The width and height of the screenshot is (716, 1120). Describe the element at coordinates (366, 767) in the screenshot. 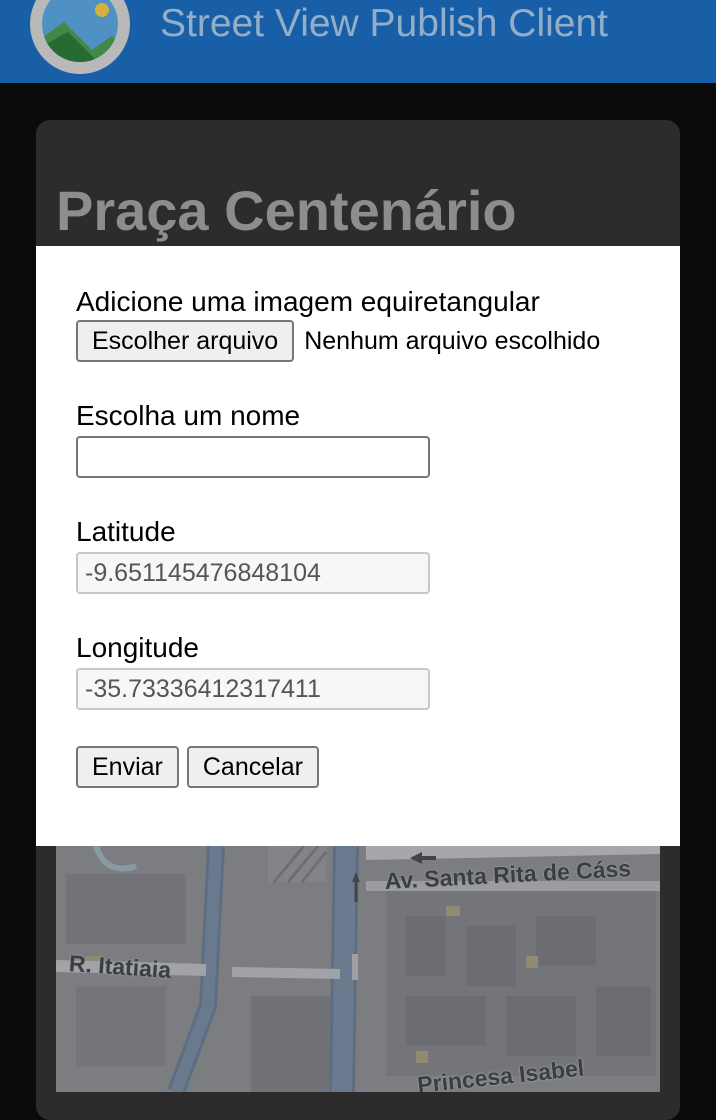

I see `dialog-actions: Enviar Cancelar` at that location.